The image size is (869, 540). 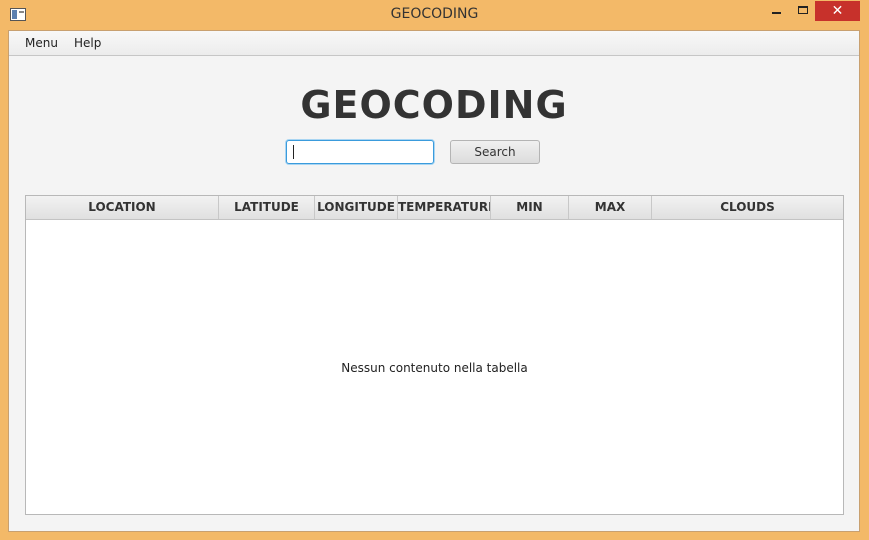 What do you see at coordinates (434, 43) in the screenshot?
I see `menu-bar: Menu Help` at bounding box center [434, 43].